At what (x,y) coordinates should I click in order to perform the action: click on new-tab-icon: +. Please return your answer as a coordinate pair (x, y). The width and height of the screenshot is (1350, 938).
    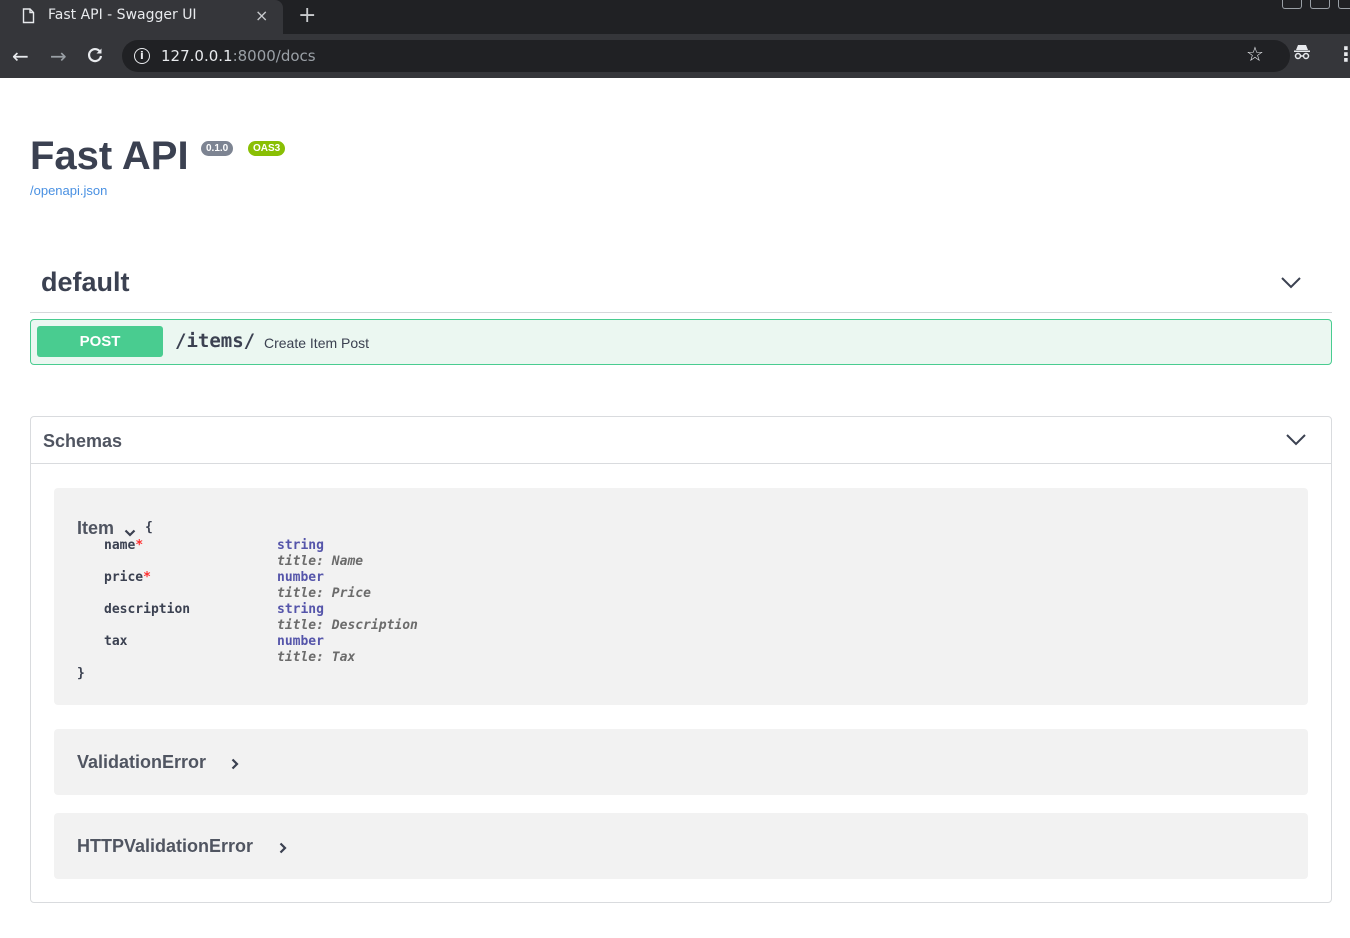
    Looking at the image, I should click on (307, 15).